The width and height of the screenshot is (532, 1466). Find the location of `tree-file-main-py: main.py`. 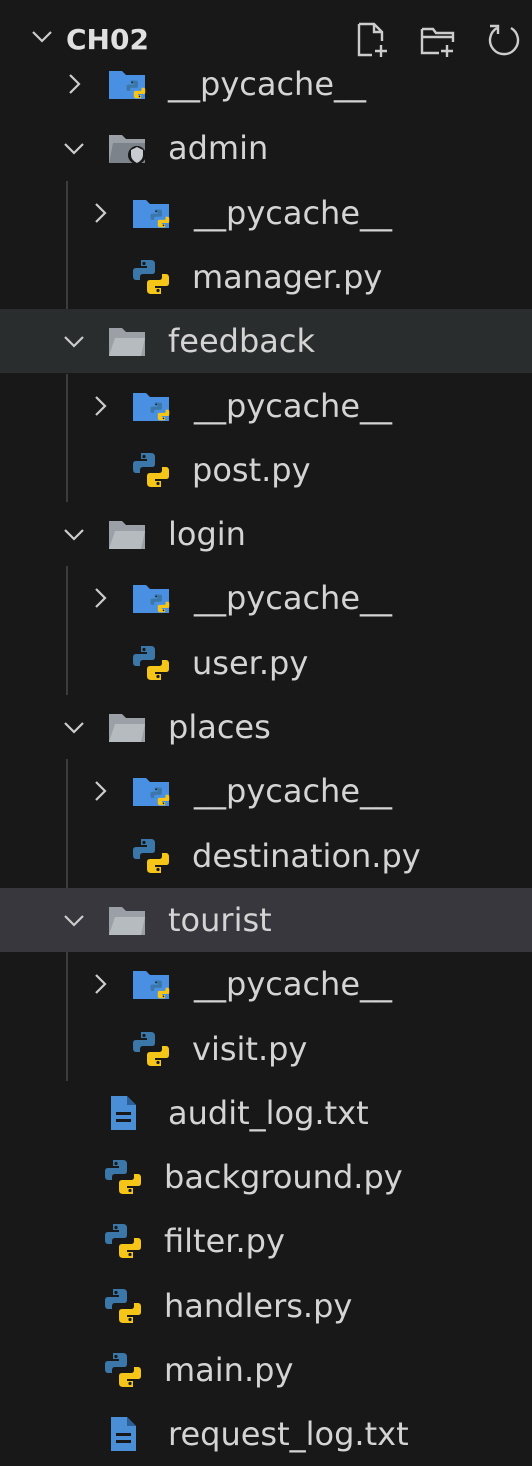

tree-file-main-py: main.py is located at coordinates (266, 1370).